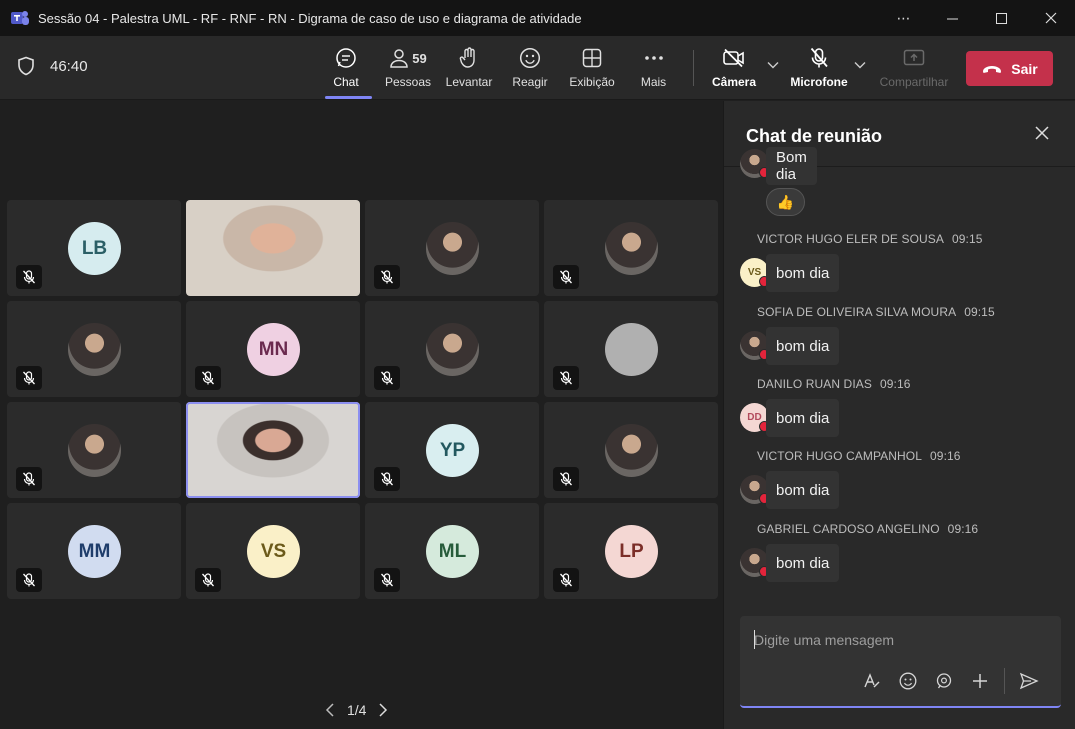 Image resolution: width=1075 pixels, height=729 pixels. What do you see at coordinates (1042, 133) in the screenshot?
I see `close-chat-icon` at bounding box center [1042, 133].